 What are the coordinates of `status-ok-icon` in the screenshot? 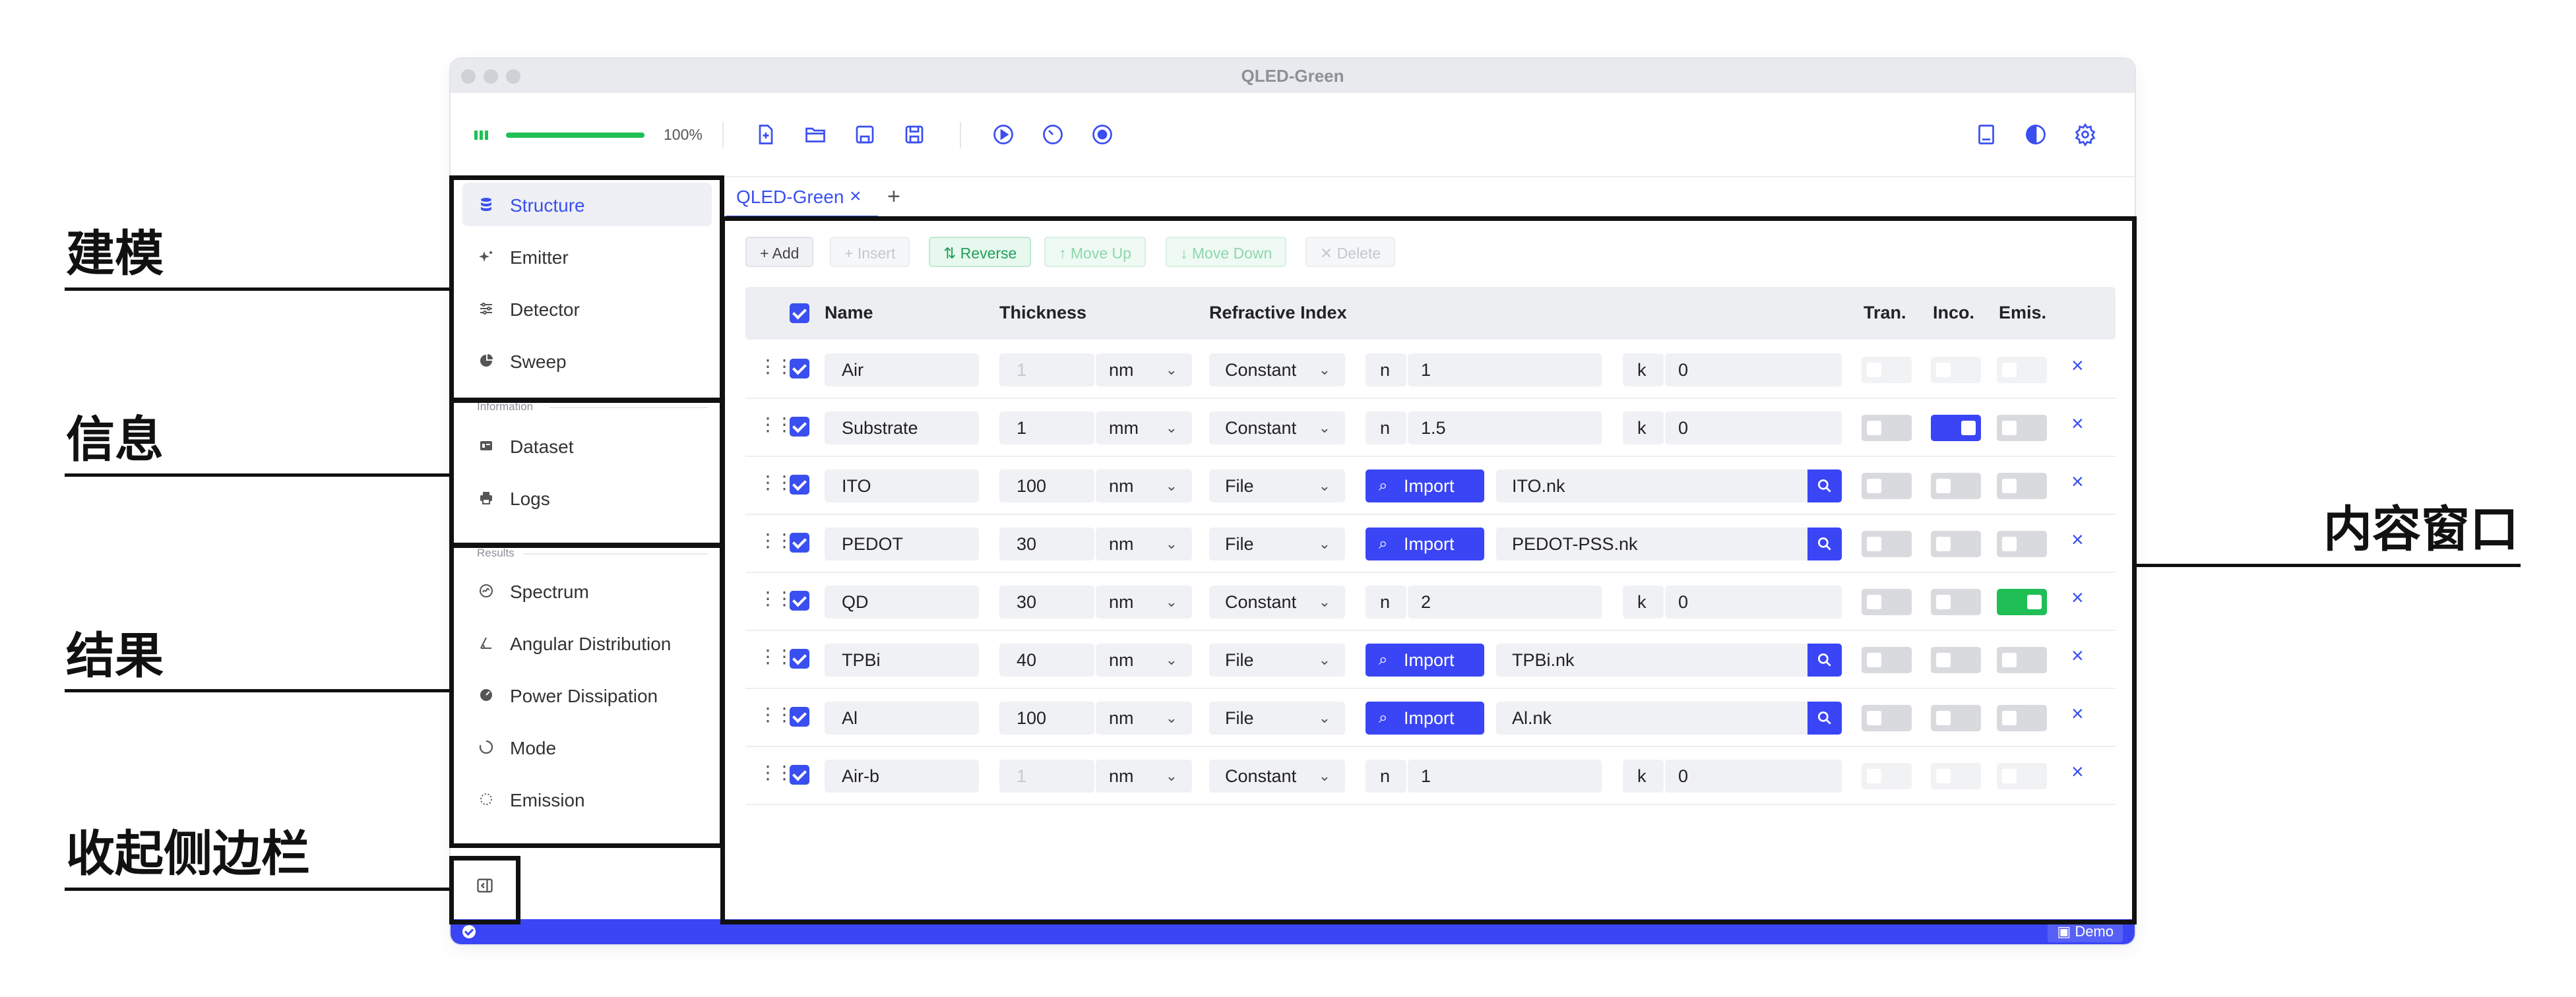 It's located at (469, 931).